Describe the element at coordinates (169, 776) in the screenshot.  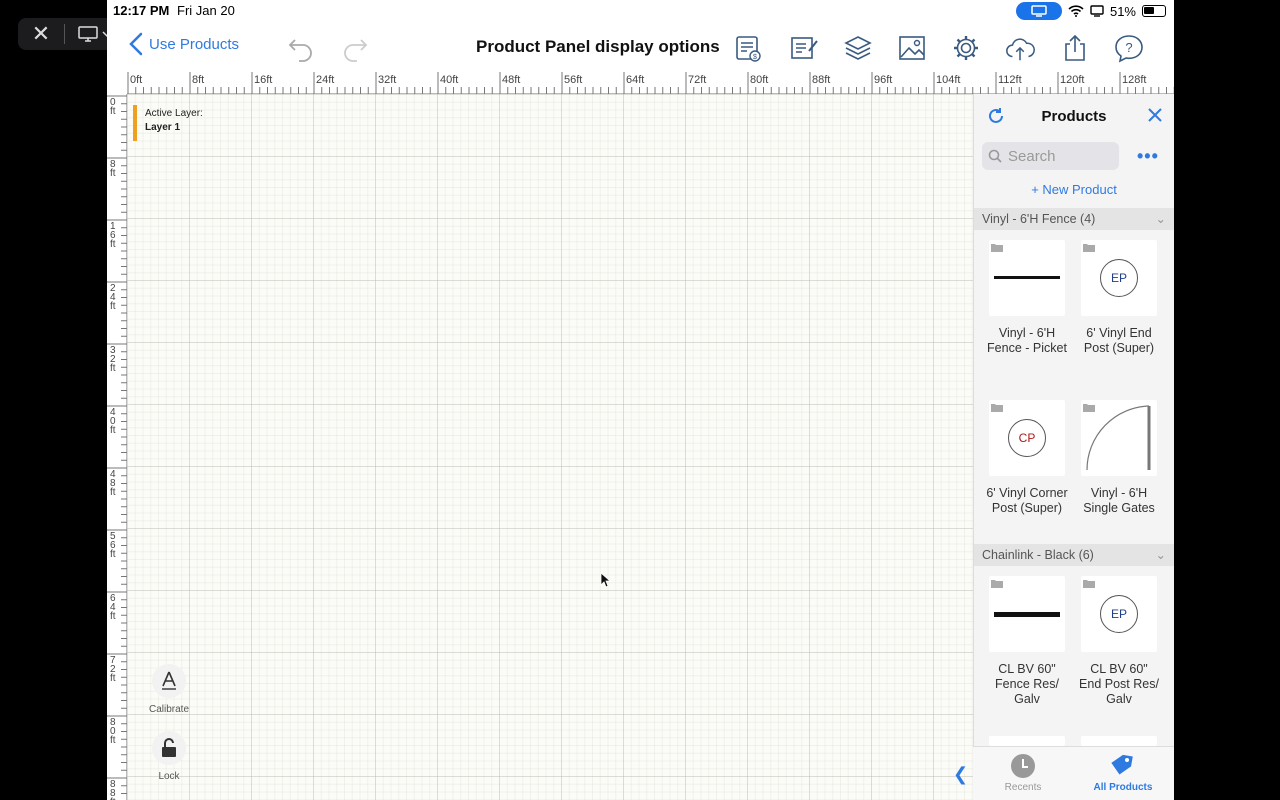
I see `lock-label: Lock` at that location.